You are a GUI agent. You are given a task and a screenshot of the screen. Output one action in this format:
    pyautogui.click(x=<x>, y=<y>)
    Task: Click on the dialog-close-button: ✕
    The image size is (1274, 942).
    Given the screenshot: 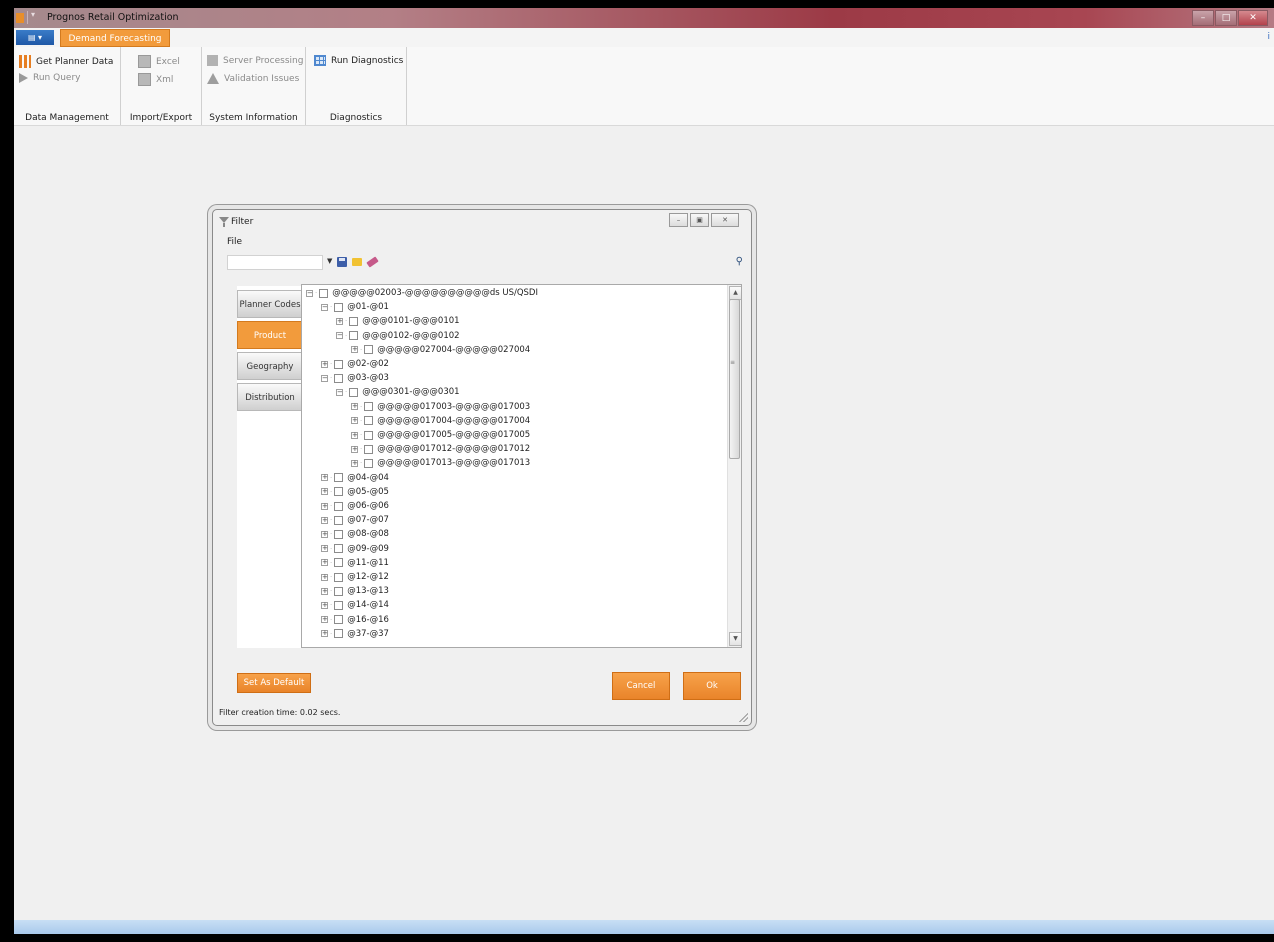 What is the action you would take?
    pyautogui.click(x=725, y=220)
    